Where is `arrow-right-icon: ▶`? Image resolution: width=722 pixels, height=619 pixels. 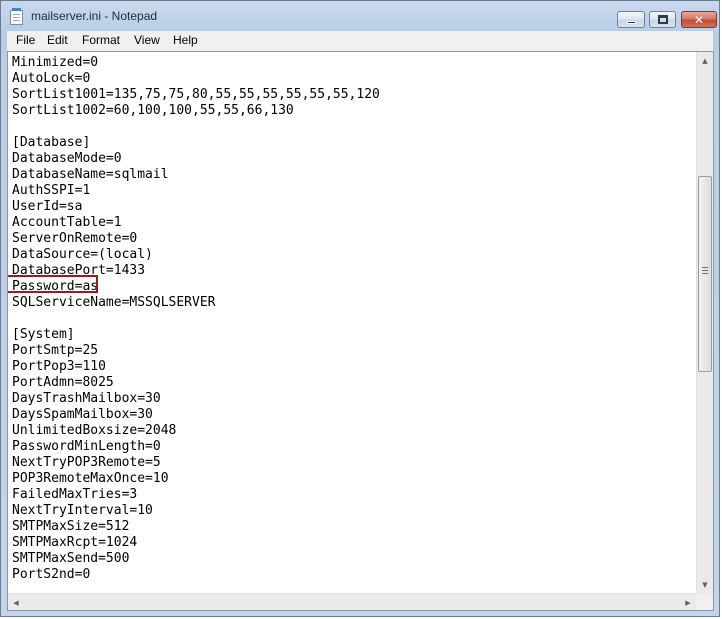 arrow-right-icon: ▶ is located at coordinates (688, 602).